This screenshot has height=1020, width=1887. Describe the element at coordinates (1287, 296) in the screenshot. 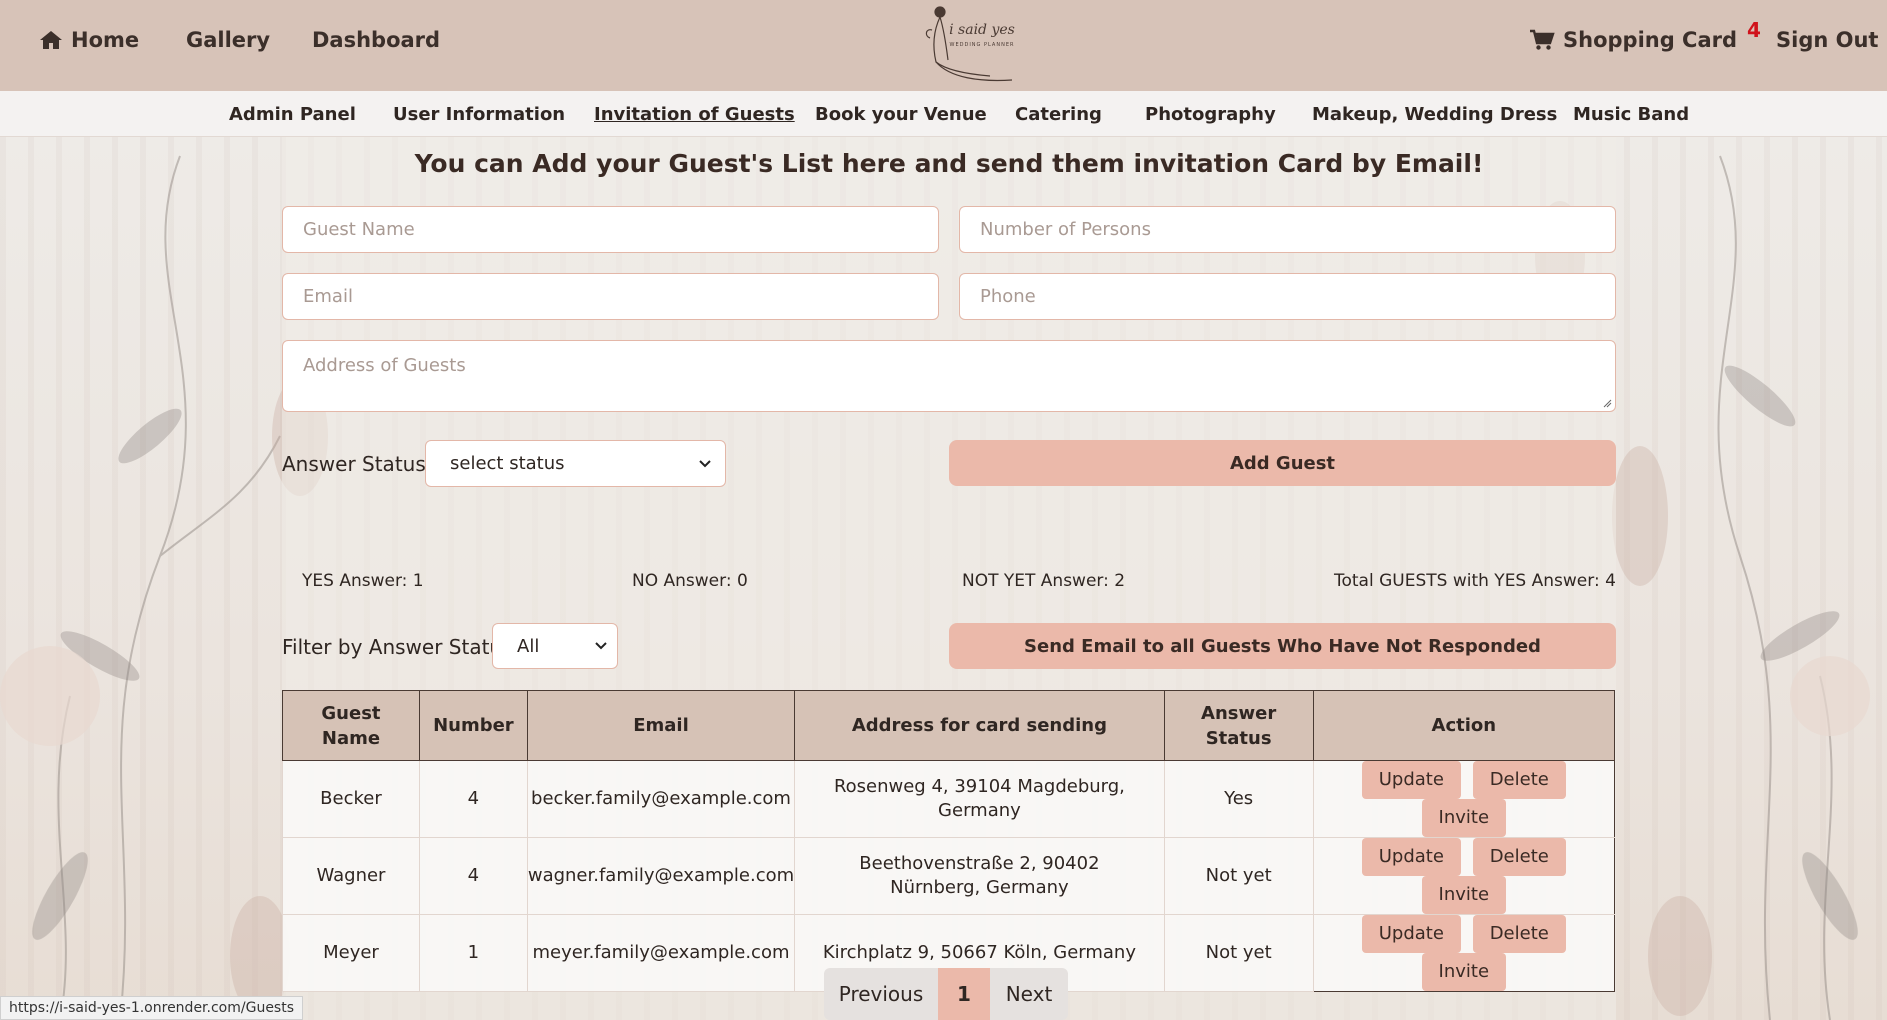

I see `phone-input: Phone` at that location.